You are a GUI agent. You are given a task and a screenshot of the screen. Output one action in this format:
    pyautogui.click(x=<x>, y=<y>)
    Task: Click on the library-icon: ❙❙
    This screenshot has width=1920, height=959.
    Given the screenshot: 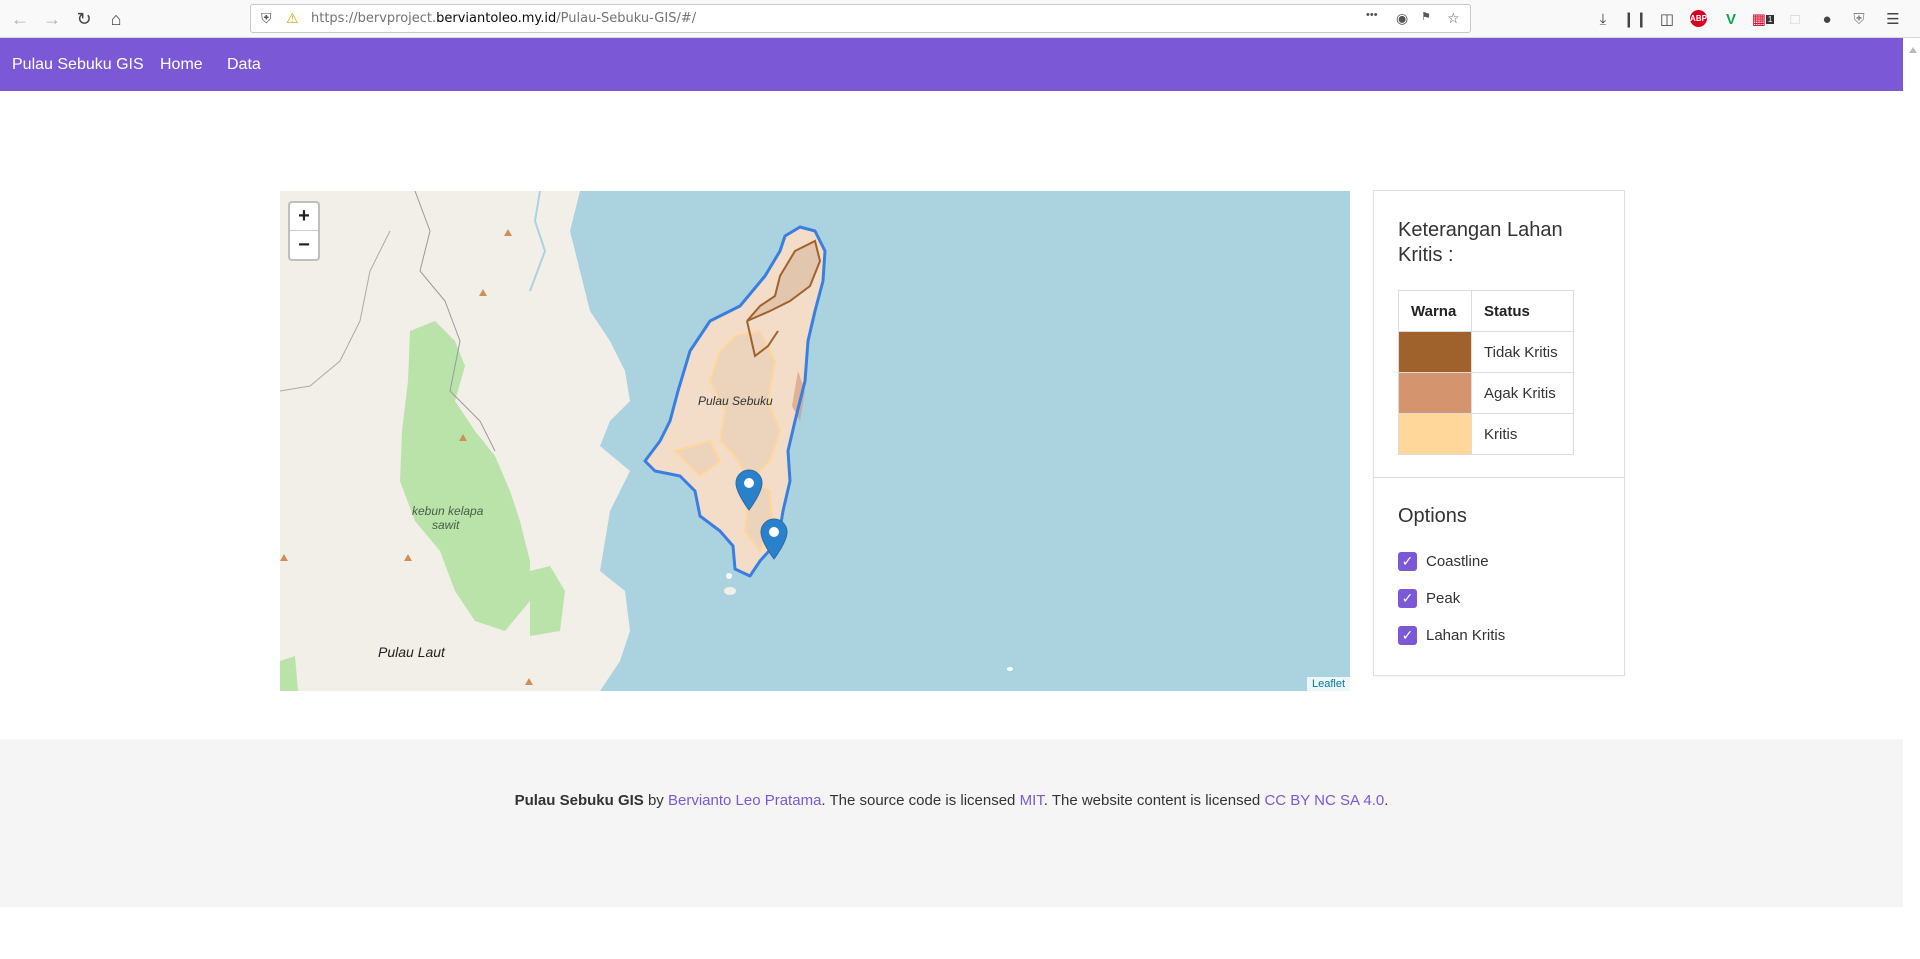 What is the action you would take?
    pyautogui.click(x=1634, y=19)
    